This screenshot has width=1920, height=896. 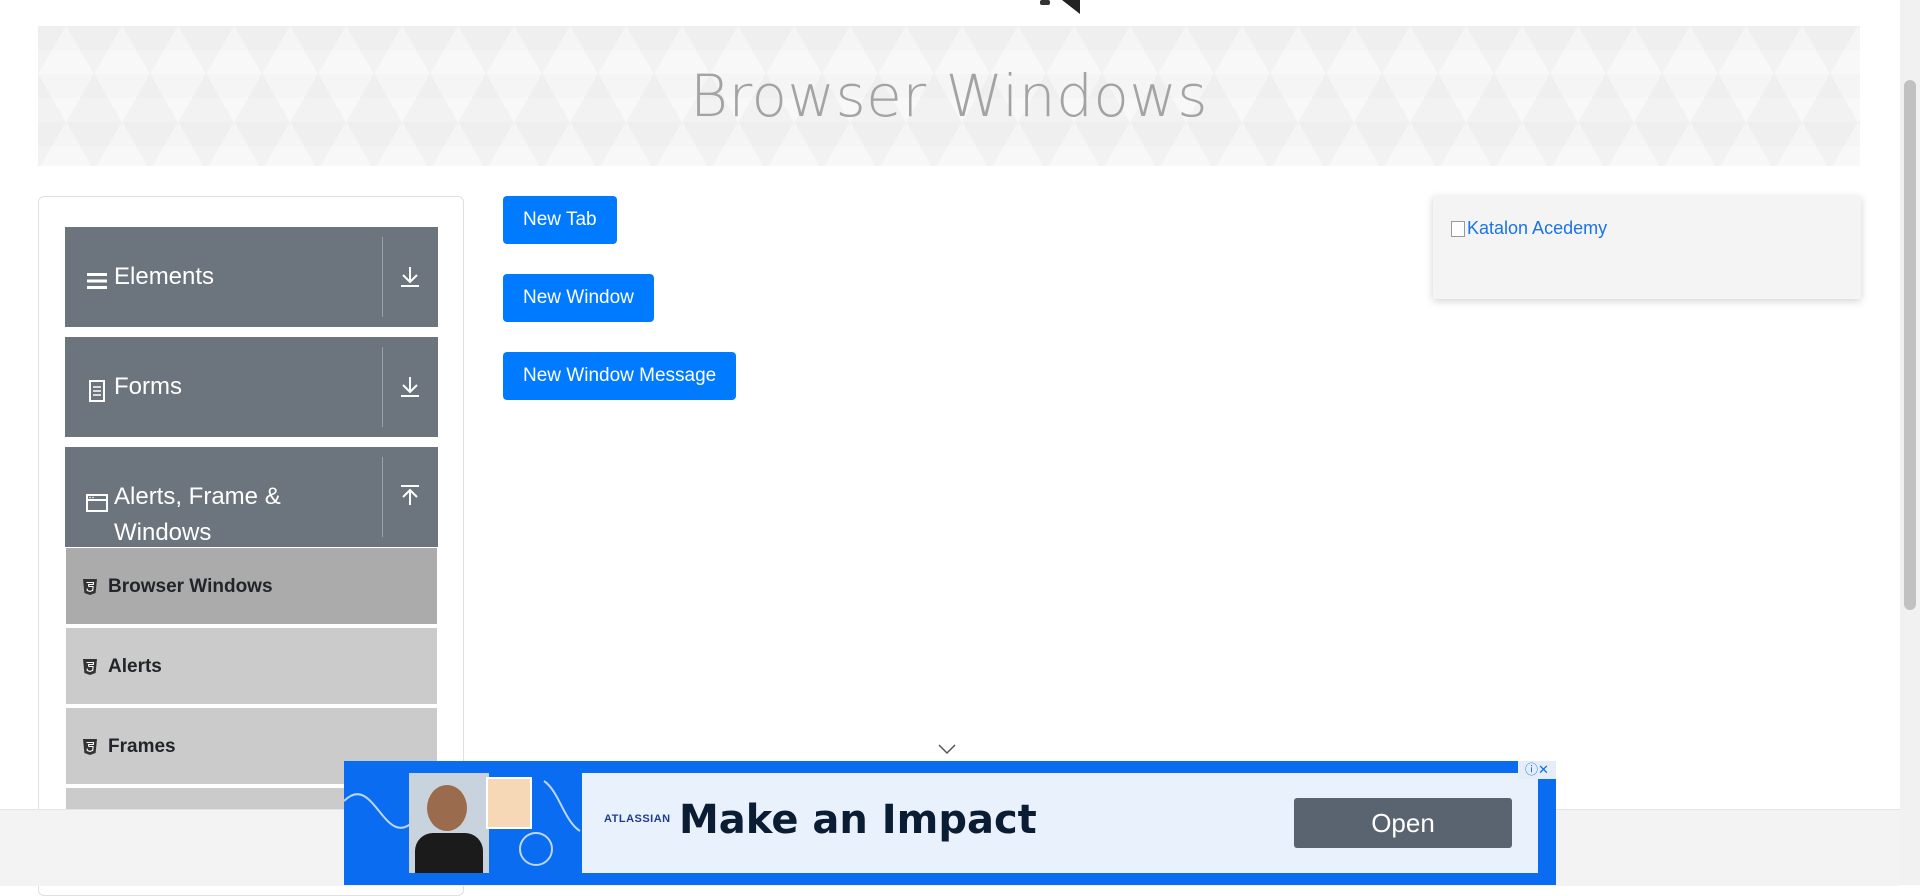 What do you see at coordinates (251, 277) in the screenshot?
I see `sidebar-group-elements: Elements` at bounding box center [251, 277].